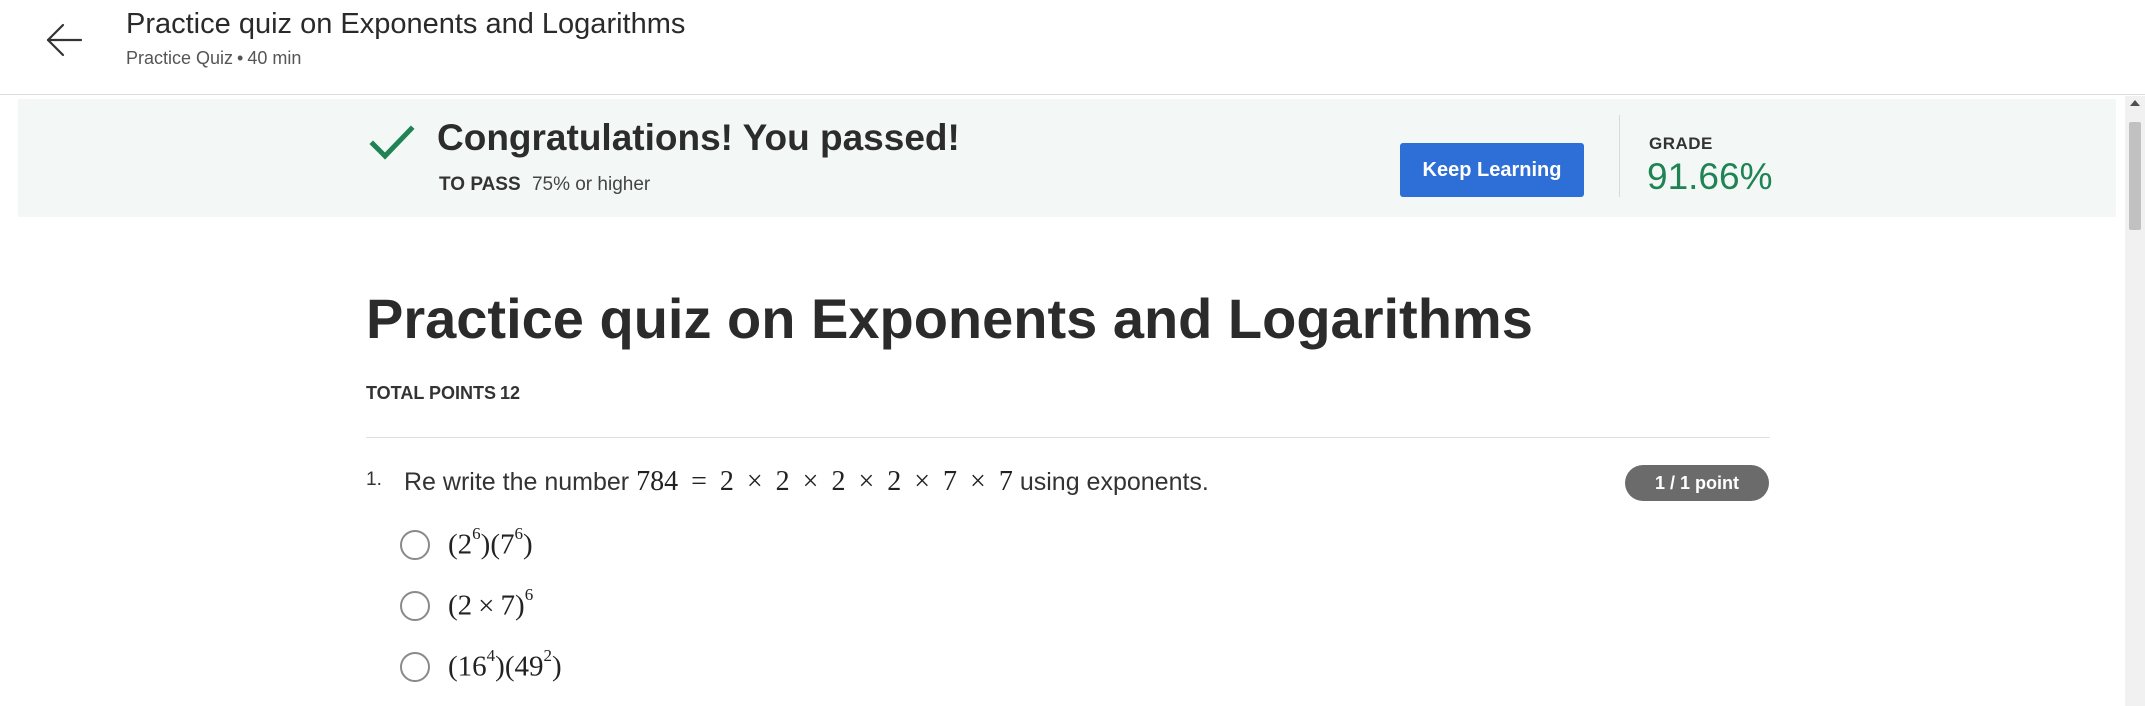  Describe the element at coordinates (274, 58) in the screenshot. I see `quiz-duration: 40 min` at that location.